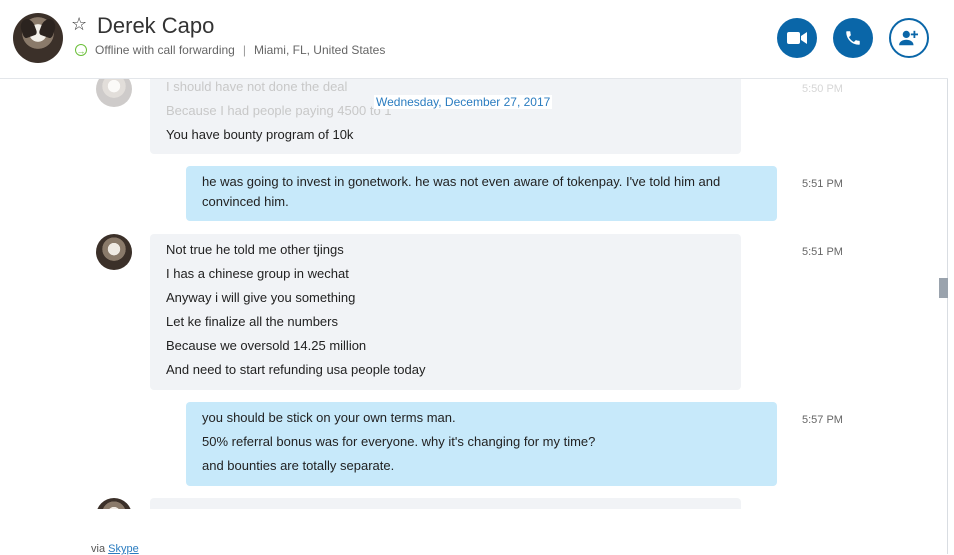  I want to click on message-text: Anyway i will give you something, so click(261, 297).